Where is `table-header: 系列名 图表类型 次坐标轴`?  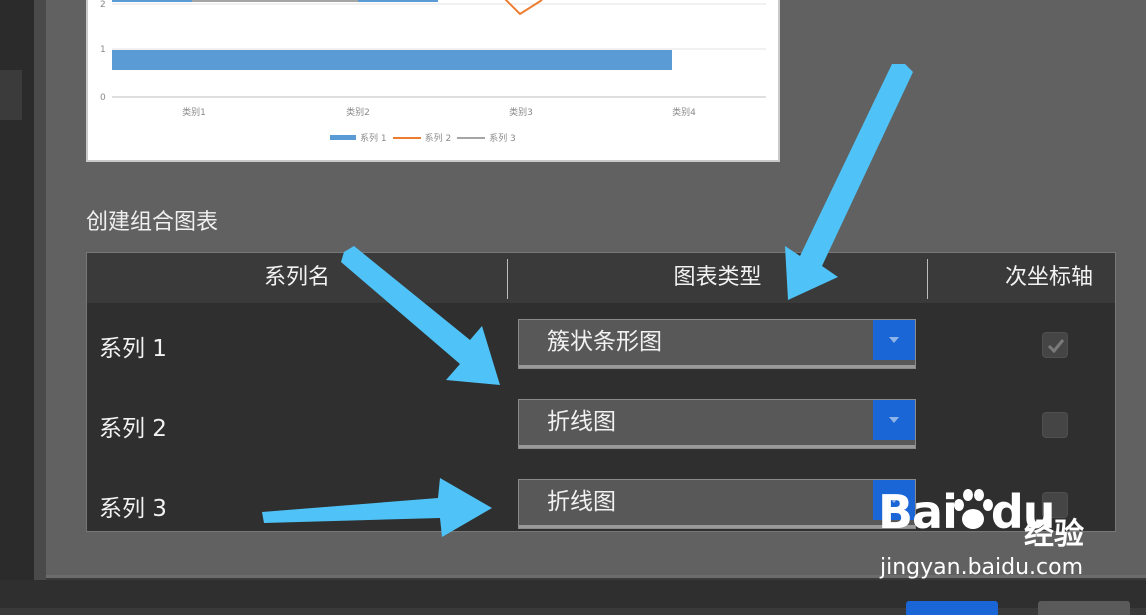
table-header: 系列名 图表类型 次坐标轴 is located at coordinates (601, 278).